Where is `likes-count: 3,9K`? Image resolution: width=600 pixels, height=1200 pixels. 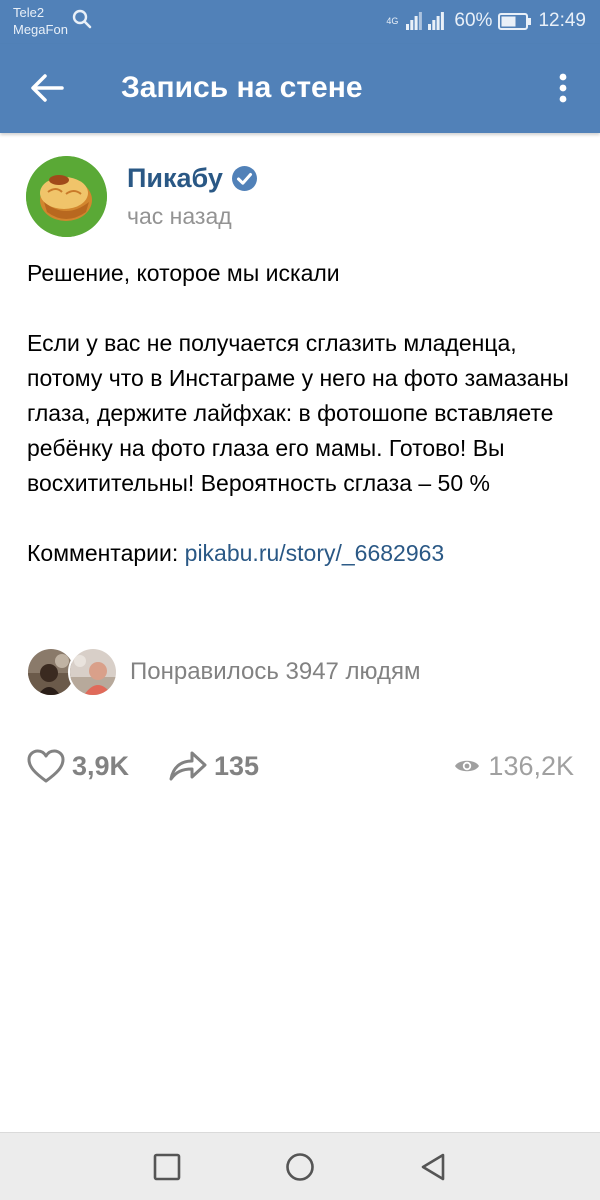
likes-count: 3,9K is located at coordinates (101, 765).